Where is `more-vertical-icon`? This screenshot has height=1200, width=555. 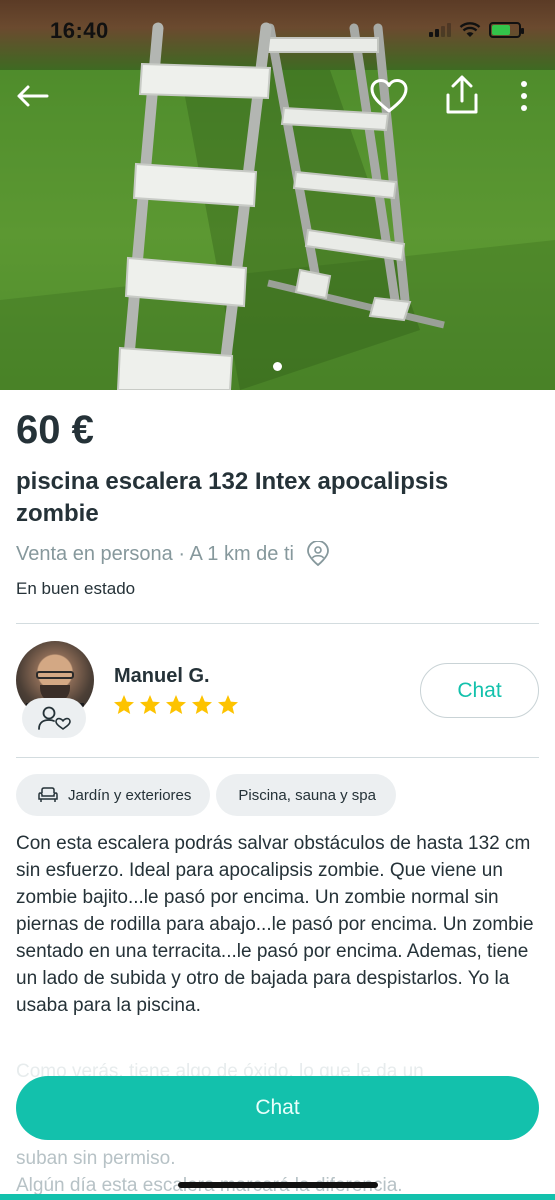
more-vertical-icon is located at coordinates (524, 96).